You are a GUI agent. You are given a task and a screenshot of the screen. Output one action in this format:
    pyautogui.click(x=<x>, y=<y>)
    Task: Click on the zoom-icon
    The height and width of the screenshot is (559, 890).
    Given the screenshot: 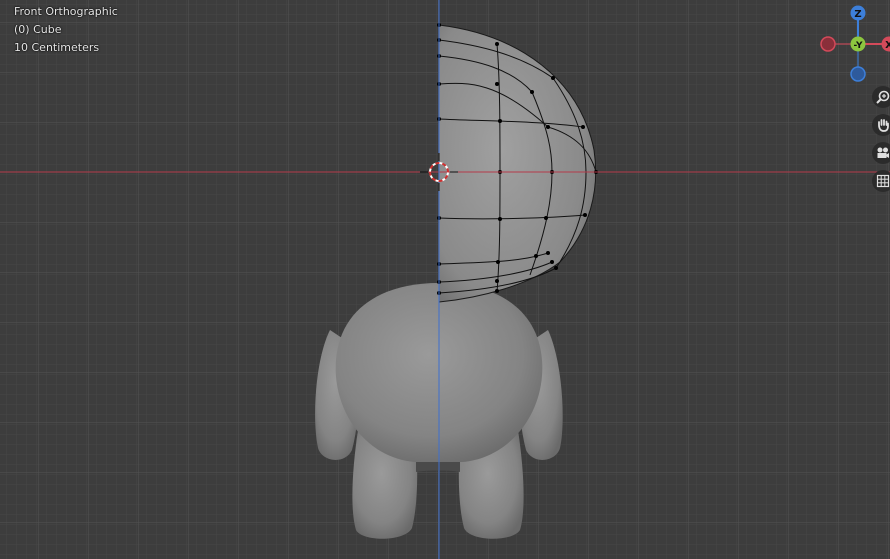 What is the action you would take?
    pyautogui.click(x=883, y=97)
    